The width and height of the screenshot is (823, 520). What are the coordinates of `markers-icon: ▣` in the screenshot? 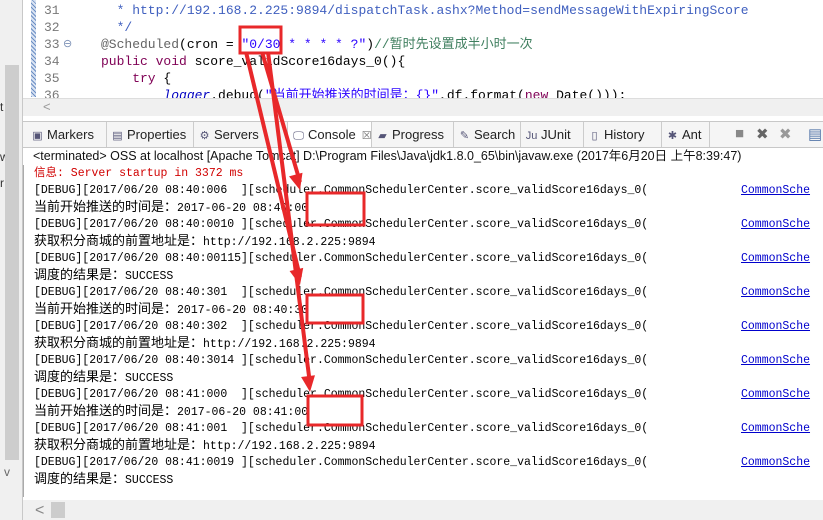 It's located at (37, 136).